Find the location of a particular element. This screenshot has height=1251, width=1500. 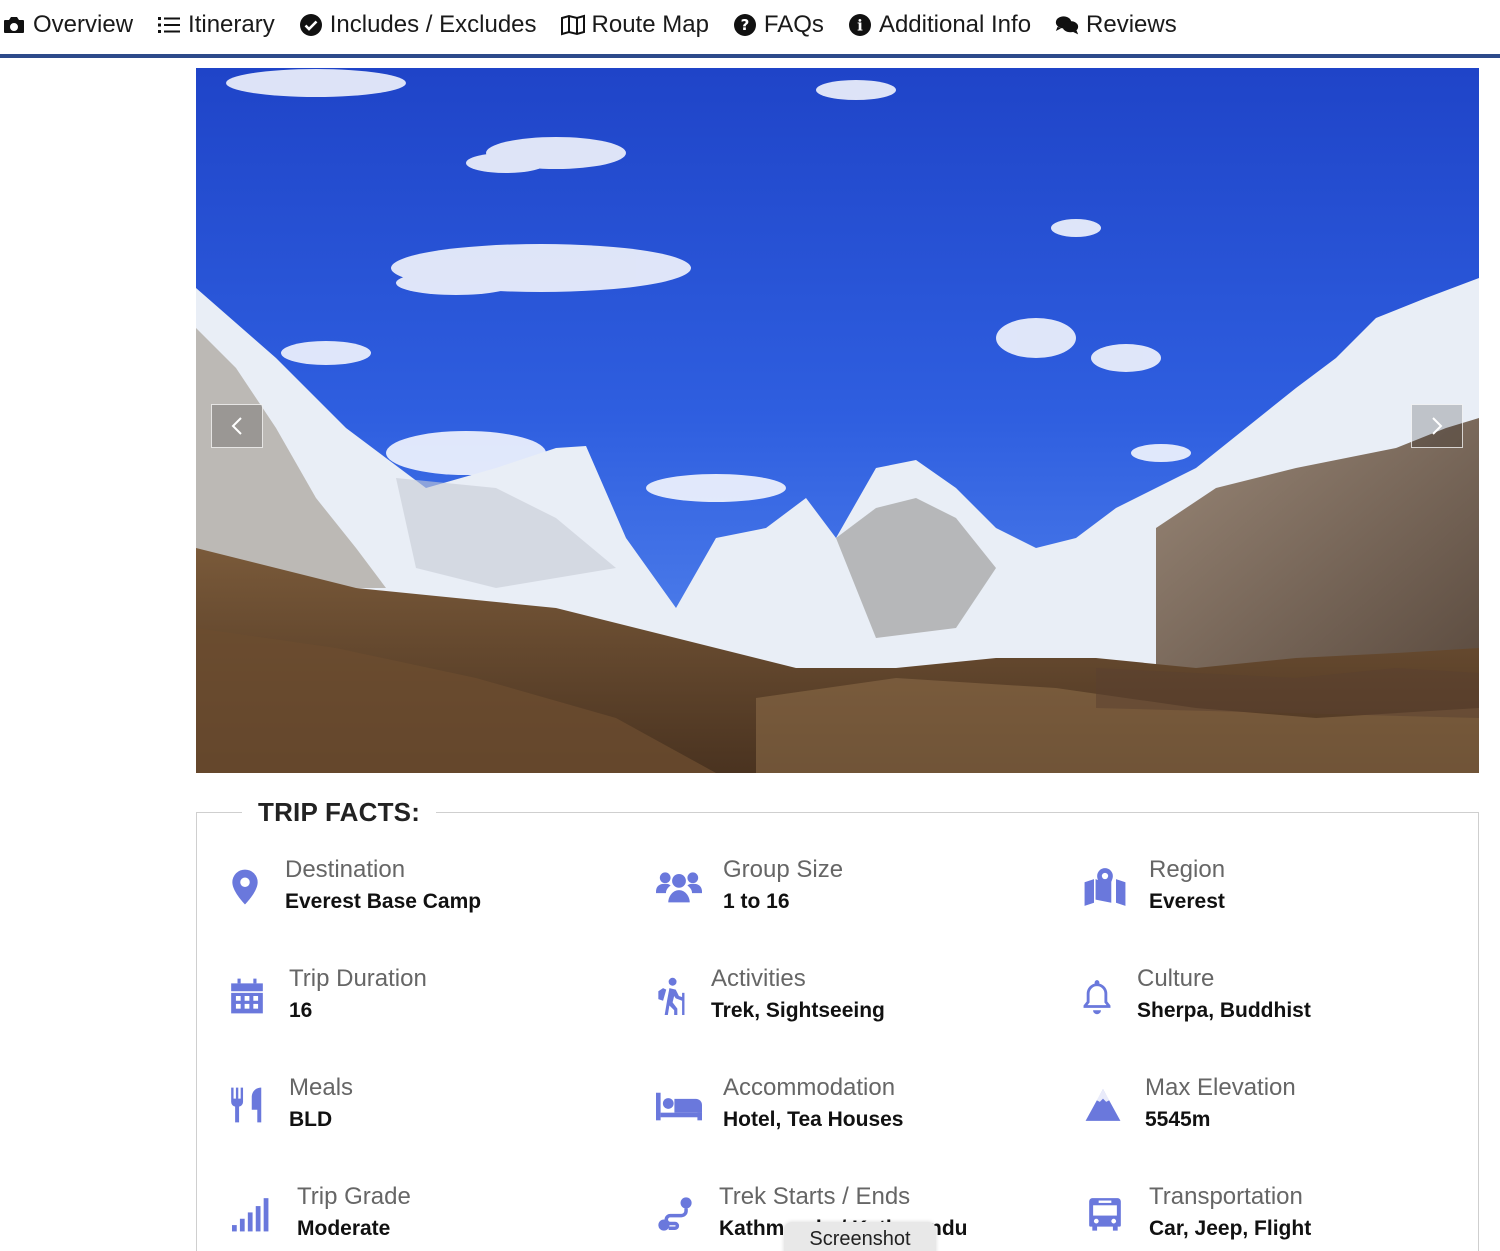

tab-label: FAQs is located at coordinates (793, 24).